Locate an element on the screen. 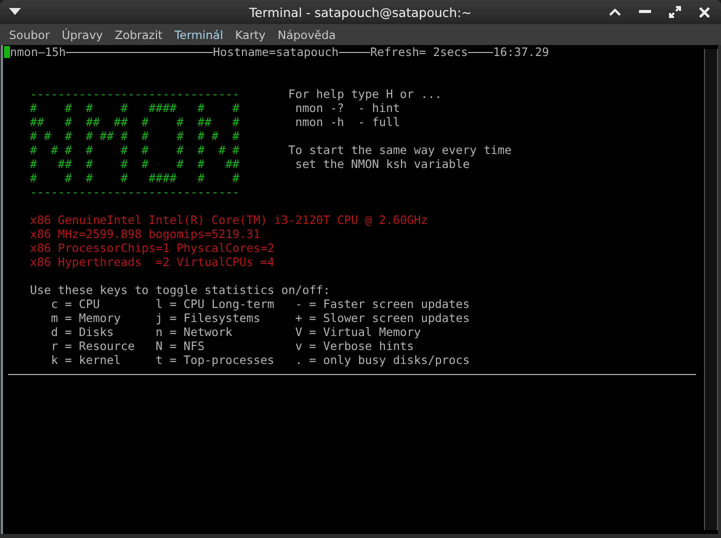 The image size is (721, 538). header-refresh: Refresh= 2secs is located at coordinates (419, 52).